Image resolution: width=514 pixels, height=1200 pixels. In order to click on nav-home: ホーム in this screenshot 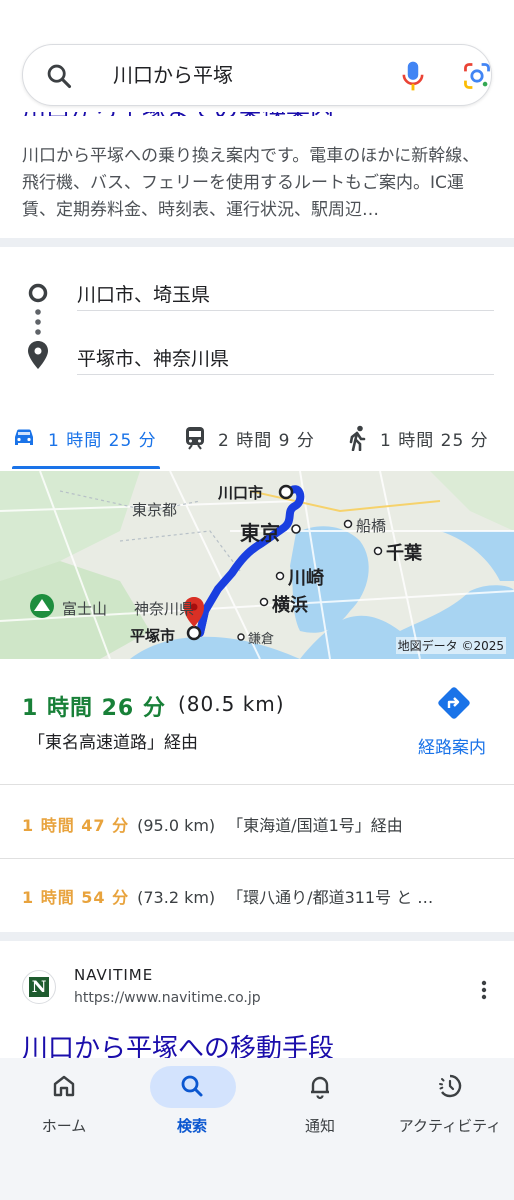, I will do `click(64, 1108)`.